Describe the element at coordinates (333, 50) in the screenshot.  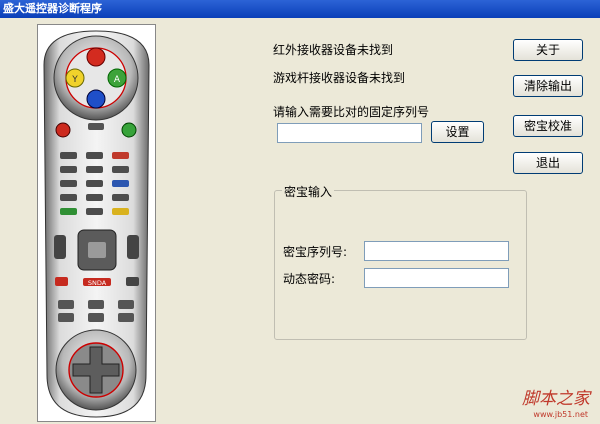
I see `ir-receiver-status: 红外接收器设备未找到` at that location.